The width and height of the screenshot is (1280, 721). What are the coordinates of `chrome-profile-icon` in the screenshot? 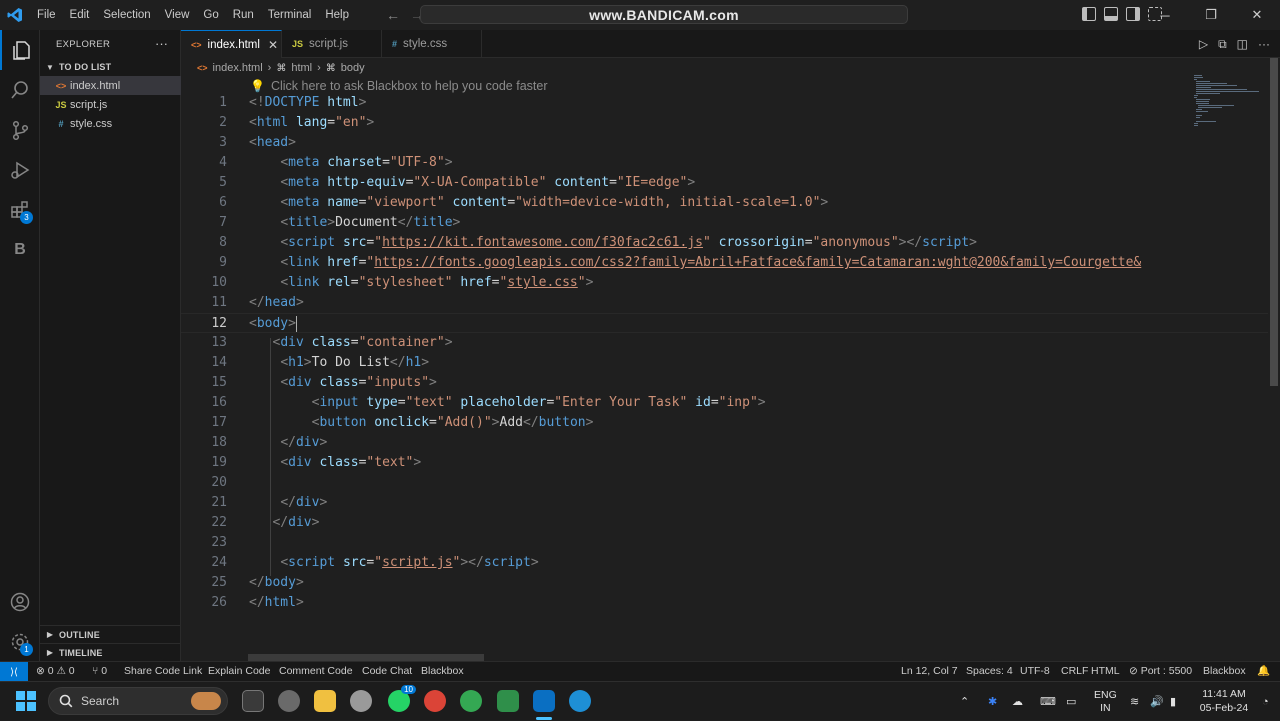 It's located at (471, 701).